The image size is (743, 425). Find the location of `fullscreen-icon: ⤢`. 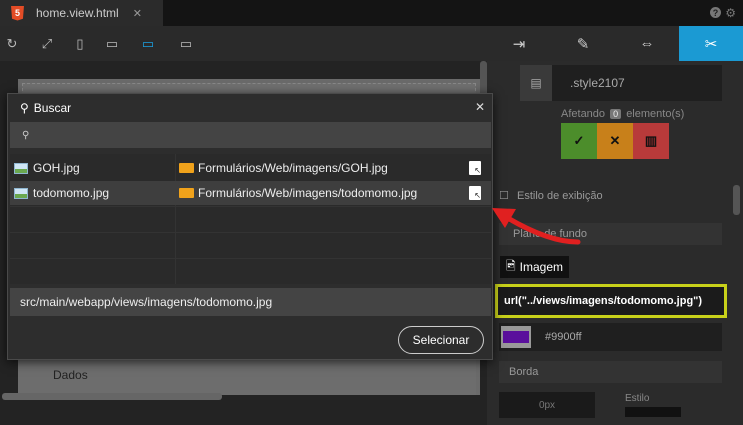

fullscreen-icon: ⤢ is located at coordinates (47, 44).